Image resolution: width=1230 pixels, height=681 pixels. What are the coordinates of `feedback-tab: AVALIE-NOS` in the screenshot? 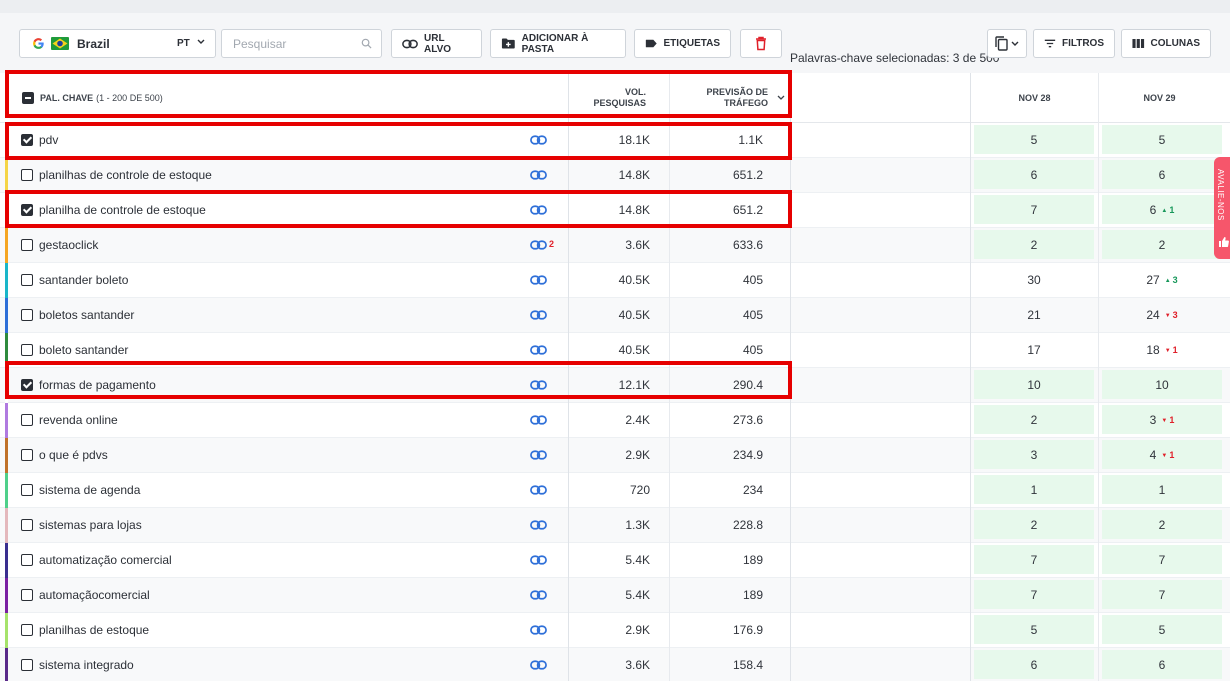 It's located at (1222, 208).